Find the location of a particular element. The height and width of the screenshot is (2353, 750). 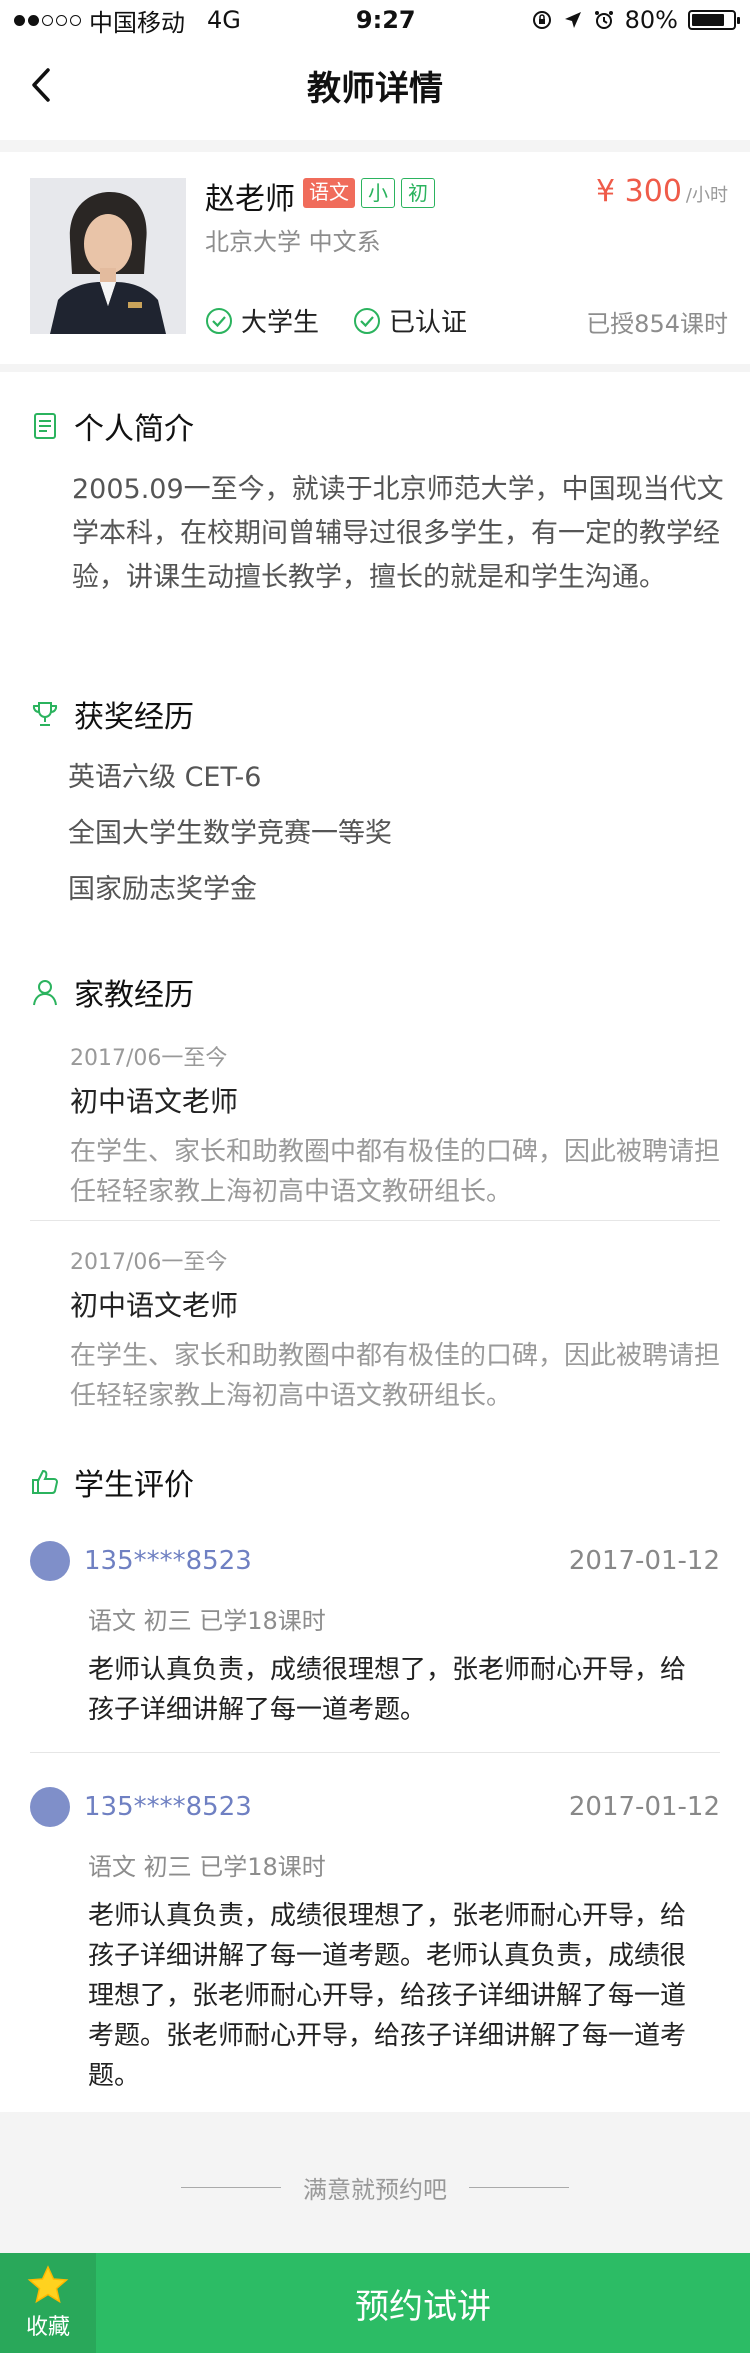

thumbs-up-icon is located at coordinates (45, 1481).